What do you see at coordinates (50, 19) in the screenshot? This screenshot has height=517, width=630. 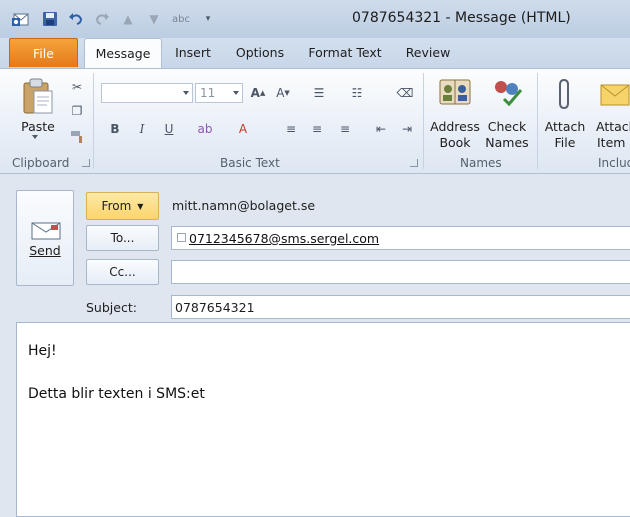 I see `save-icon` at bounding box center [50, 19].